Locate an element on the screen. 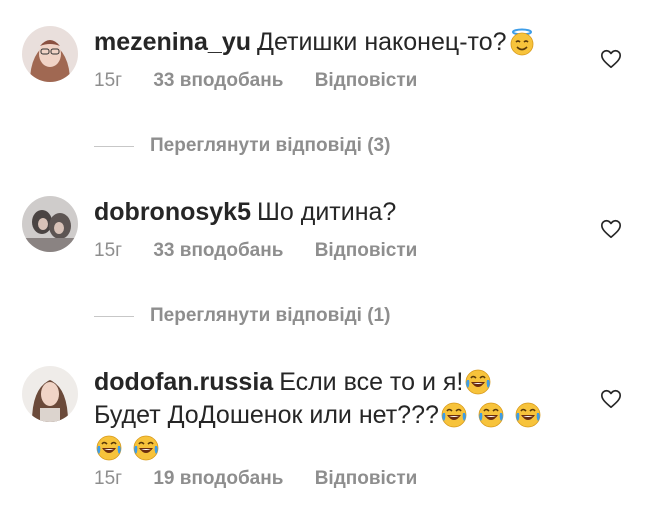  view-replies-button: Переглянути відповіді (1) is located at coordinates (242, 316).